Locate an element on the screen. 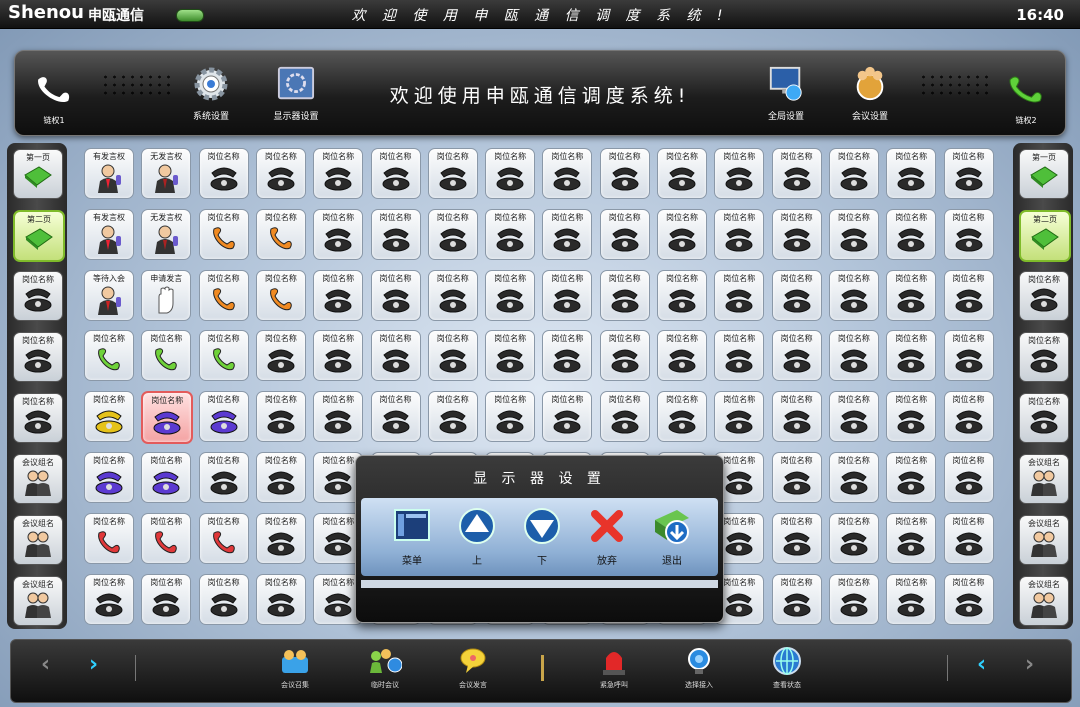  exit-button: 退出 is located at coordinates (672, 535).